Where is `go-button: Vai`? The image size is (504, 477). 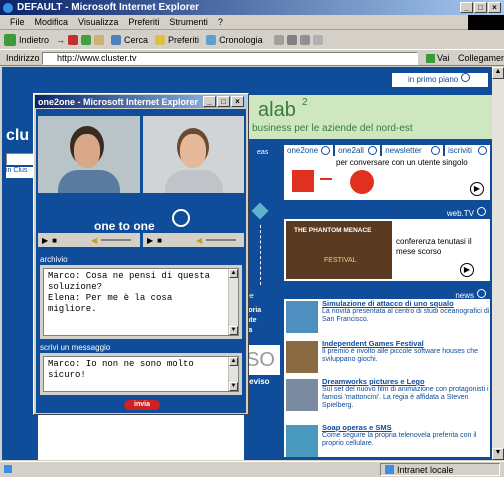
go-button: Vai is located at coordinates (437, 58).